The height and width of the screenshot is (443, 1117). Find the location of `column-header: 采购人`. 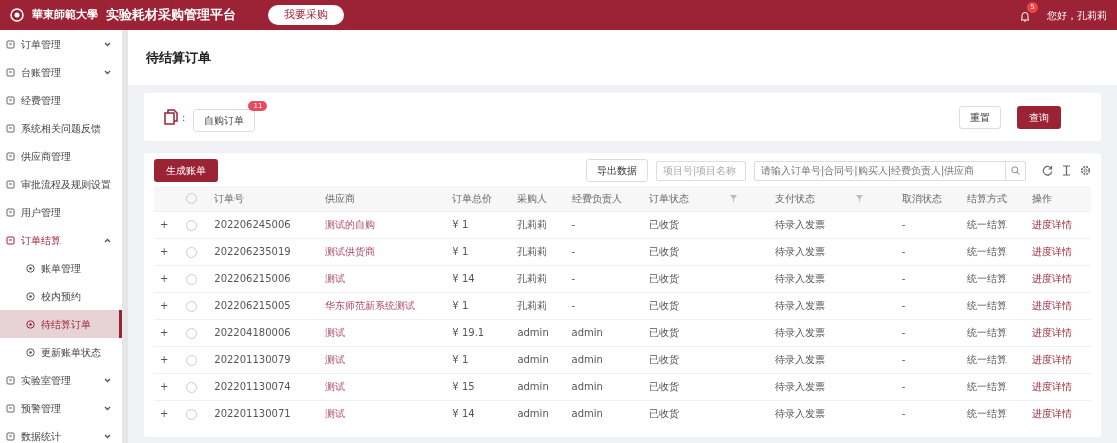

column-header: 采购人 is located at coordinates (532, 198).